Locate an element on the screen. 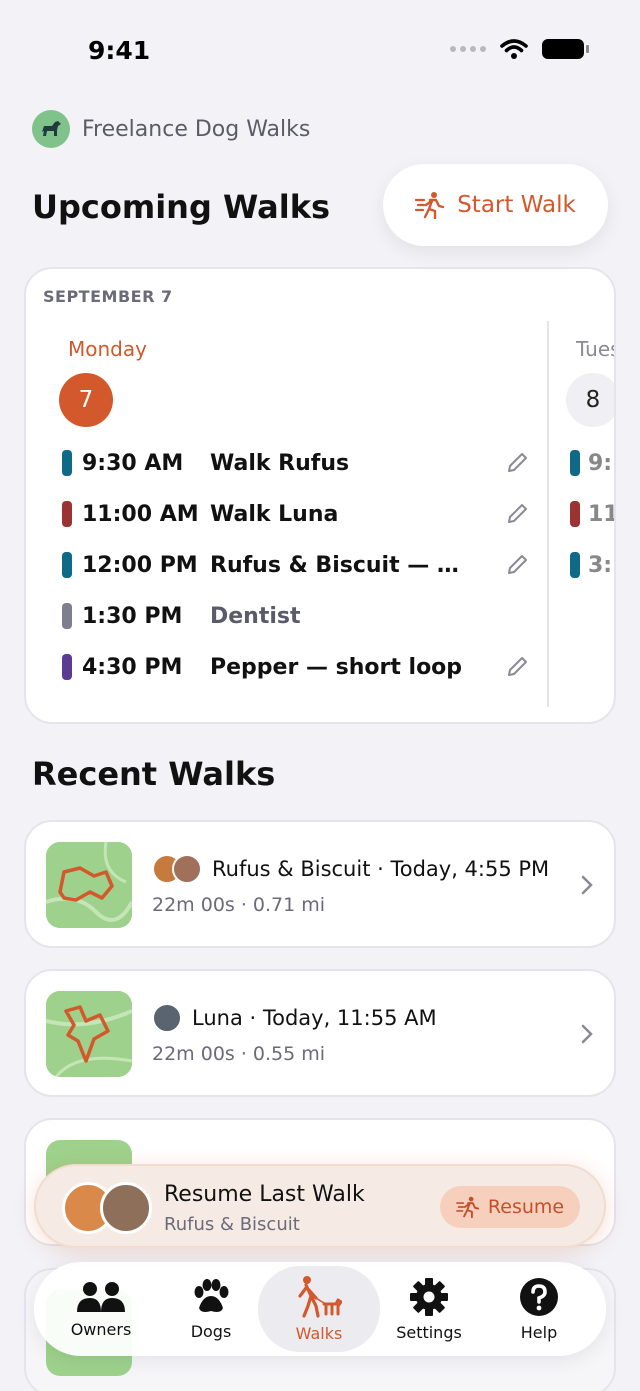 The height and width of the screenshot is (1391, 640). resume-button: Resume is located at coordinates (510, 1207).